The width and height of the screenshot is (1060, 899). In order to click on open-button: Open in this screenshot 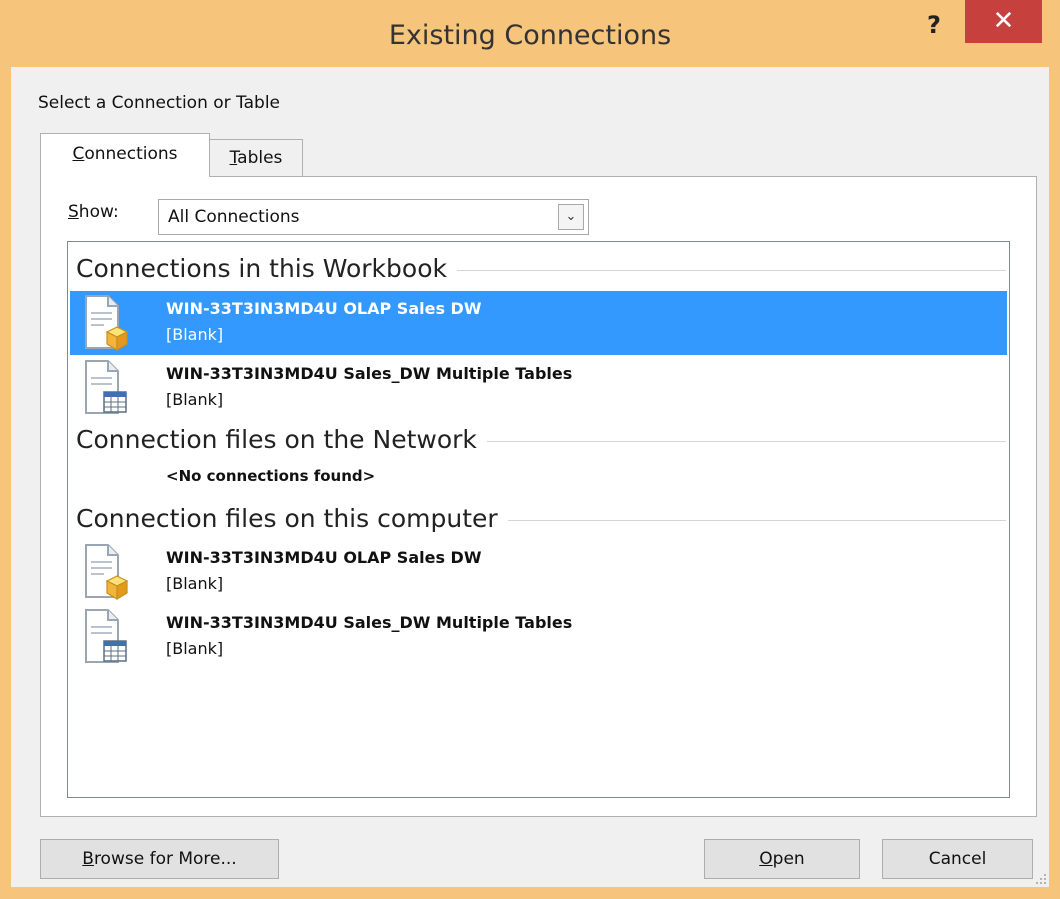, I will do `click(782, 859)`.